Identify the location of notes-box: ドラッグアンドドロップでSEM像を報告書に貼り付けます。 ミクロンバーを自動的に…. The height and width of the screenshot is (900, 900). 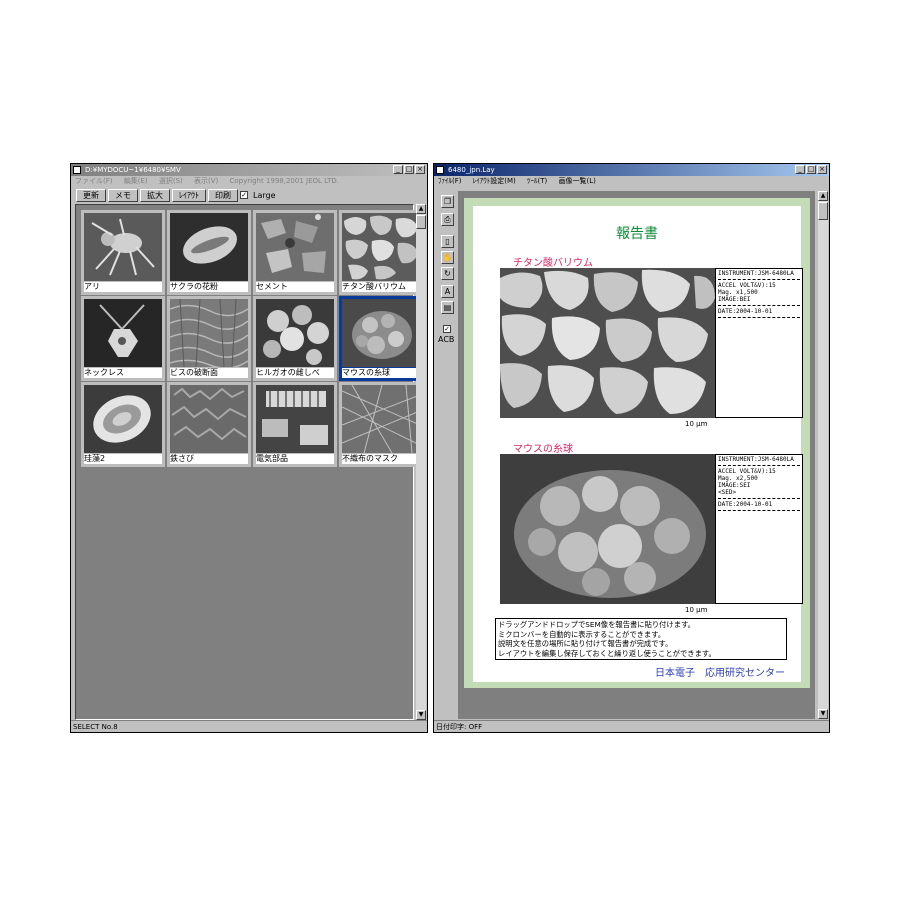
(641, 639).